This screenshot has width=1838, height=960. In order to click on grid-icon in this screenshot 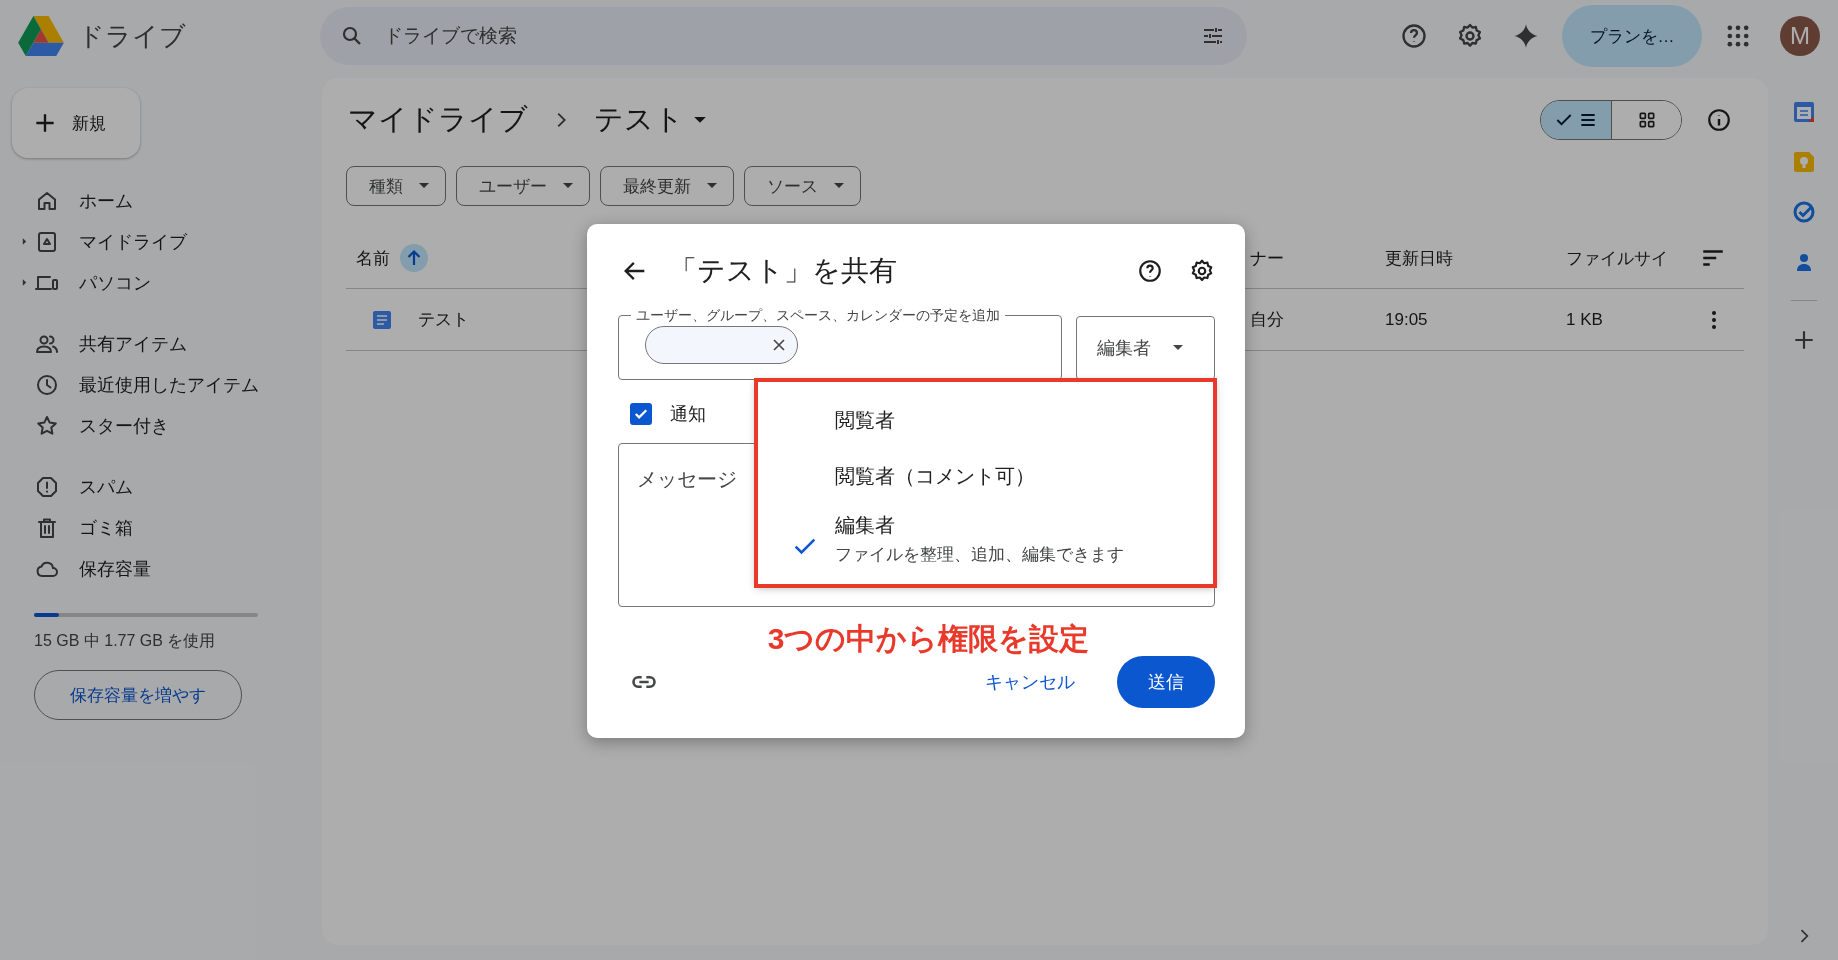, I will do `click(1646, 120)`.